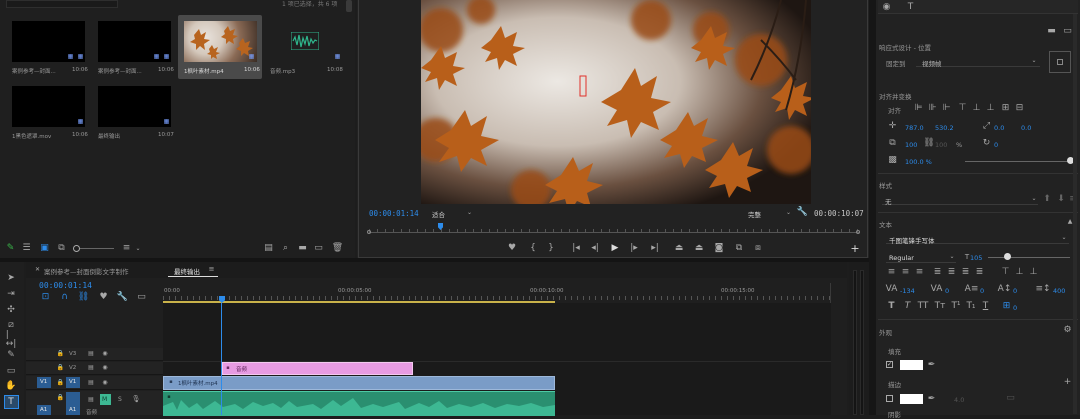  Describe the element at coordinates (1018, 161) in the screenshot. I see `opacity-slider` at that location.